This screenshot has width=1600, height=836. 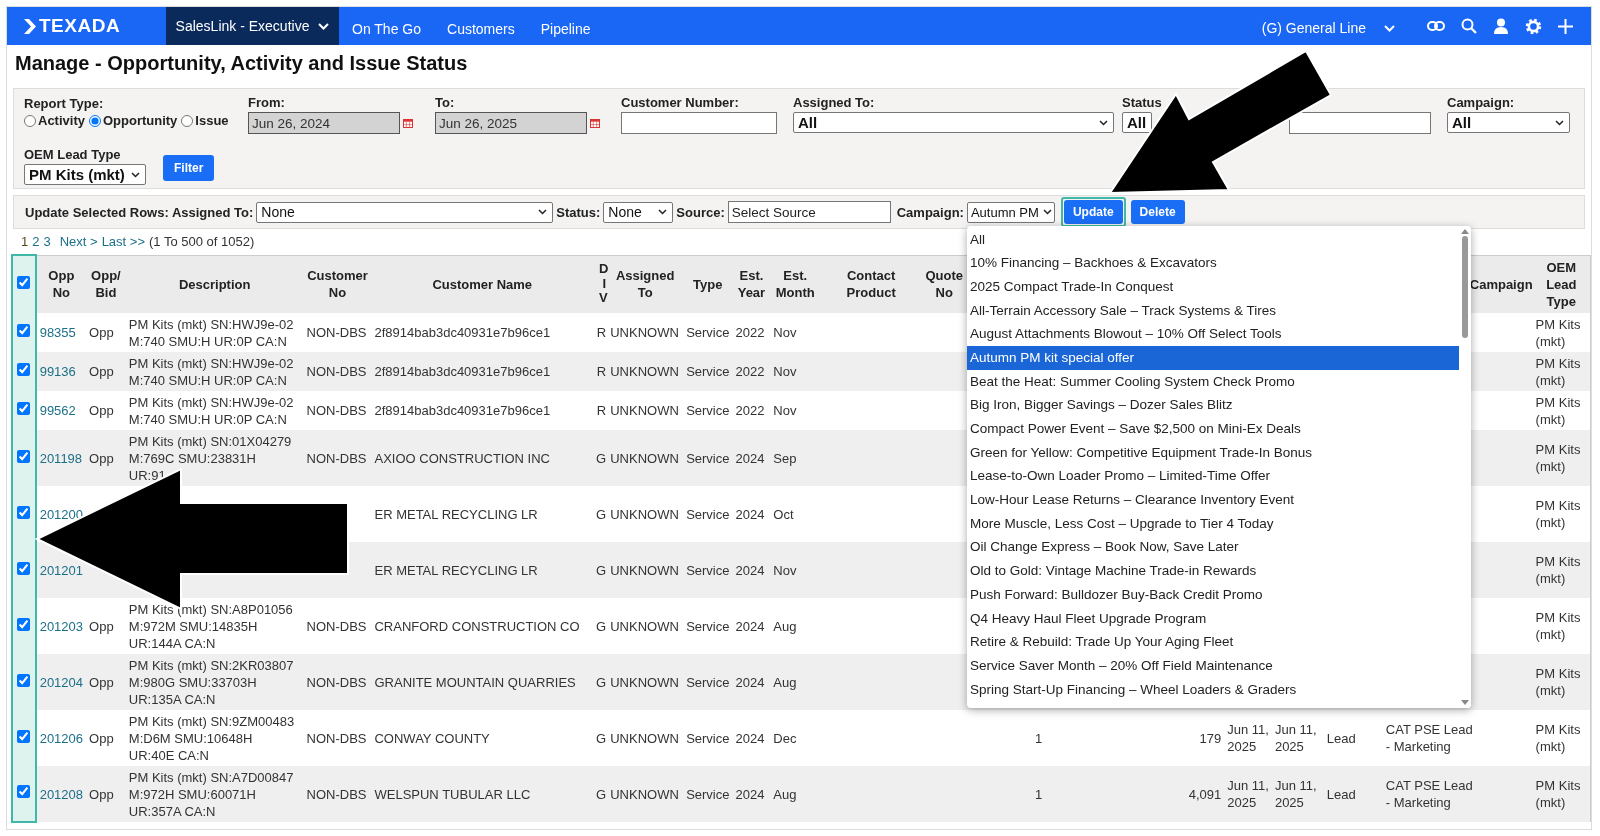 I want to click on opp-link: 201204, so click(x=61, y=682).